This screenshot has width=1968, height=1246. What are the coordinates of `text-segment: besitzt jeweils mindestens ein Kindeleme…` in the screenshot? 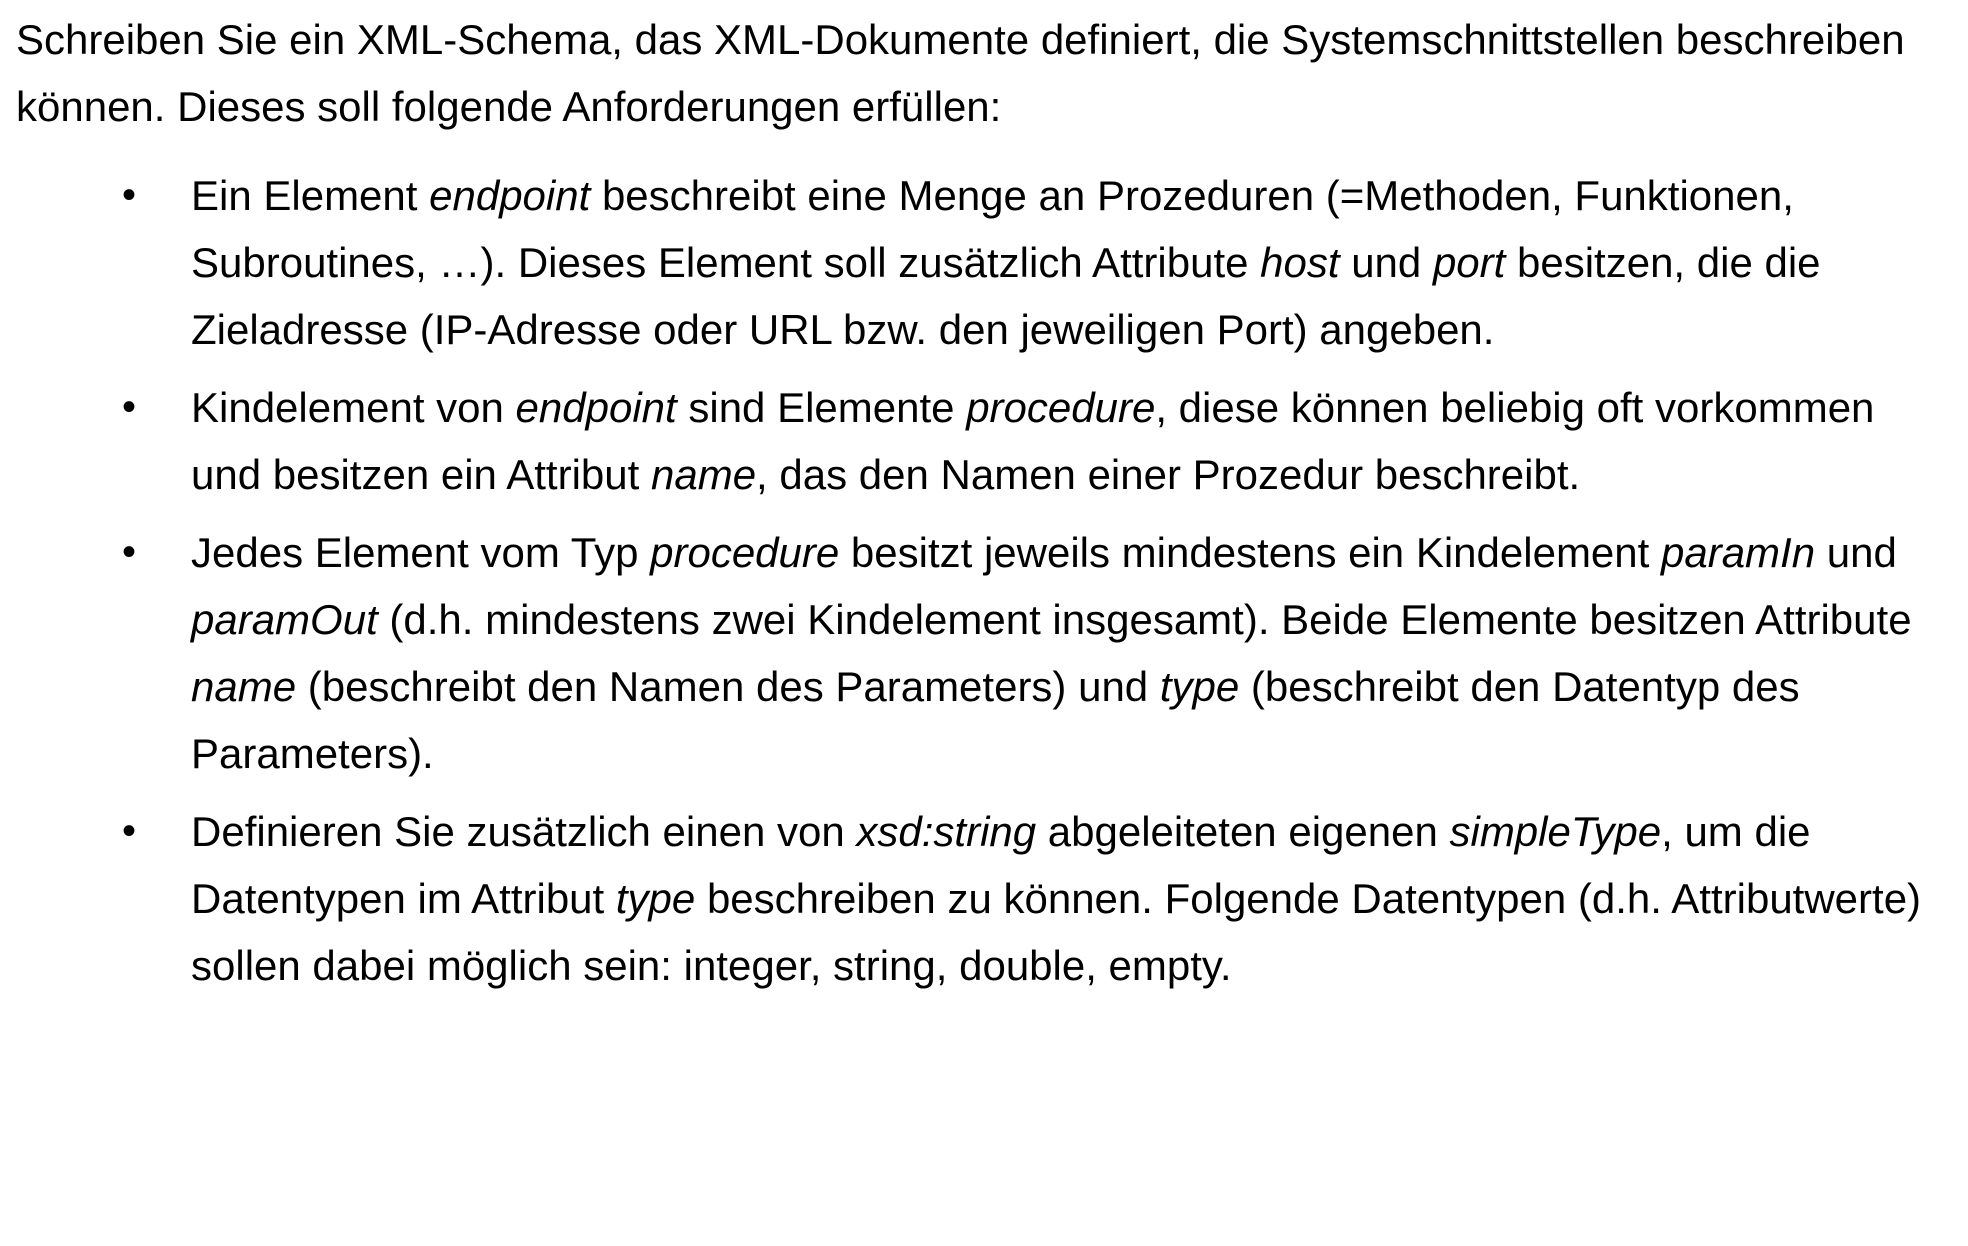 It's located at (1250, 552).